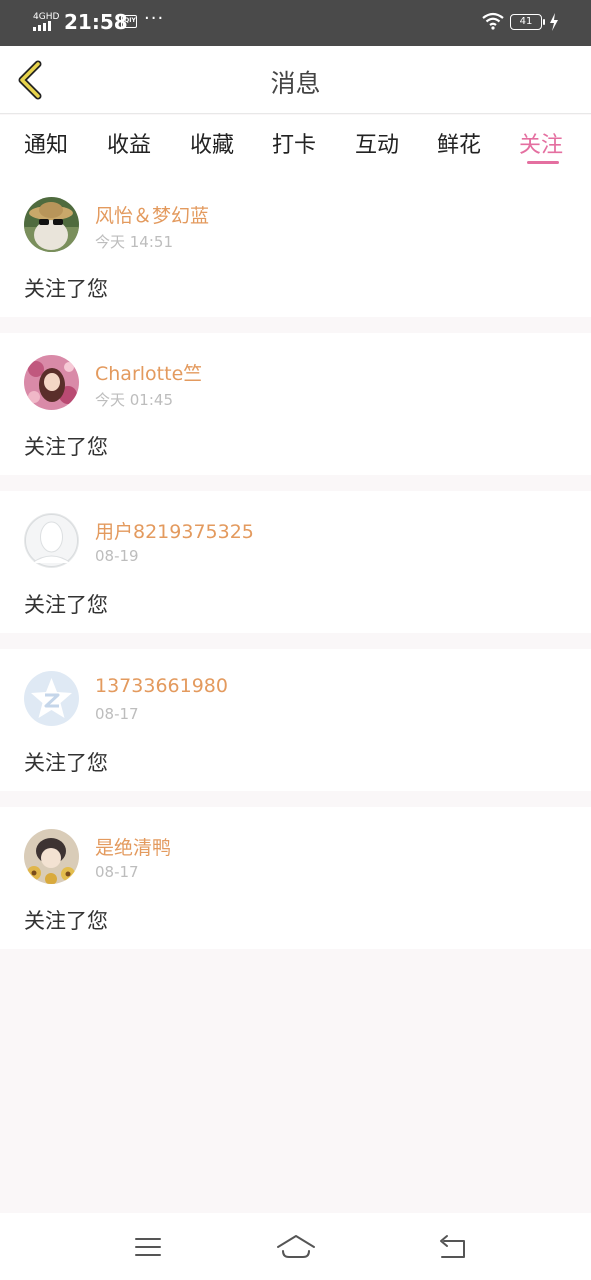  Describe the element at coordinates (541, 143) in the screenshot. I see `tab-follows: 关注` at that location.